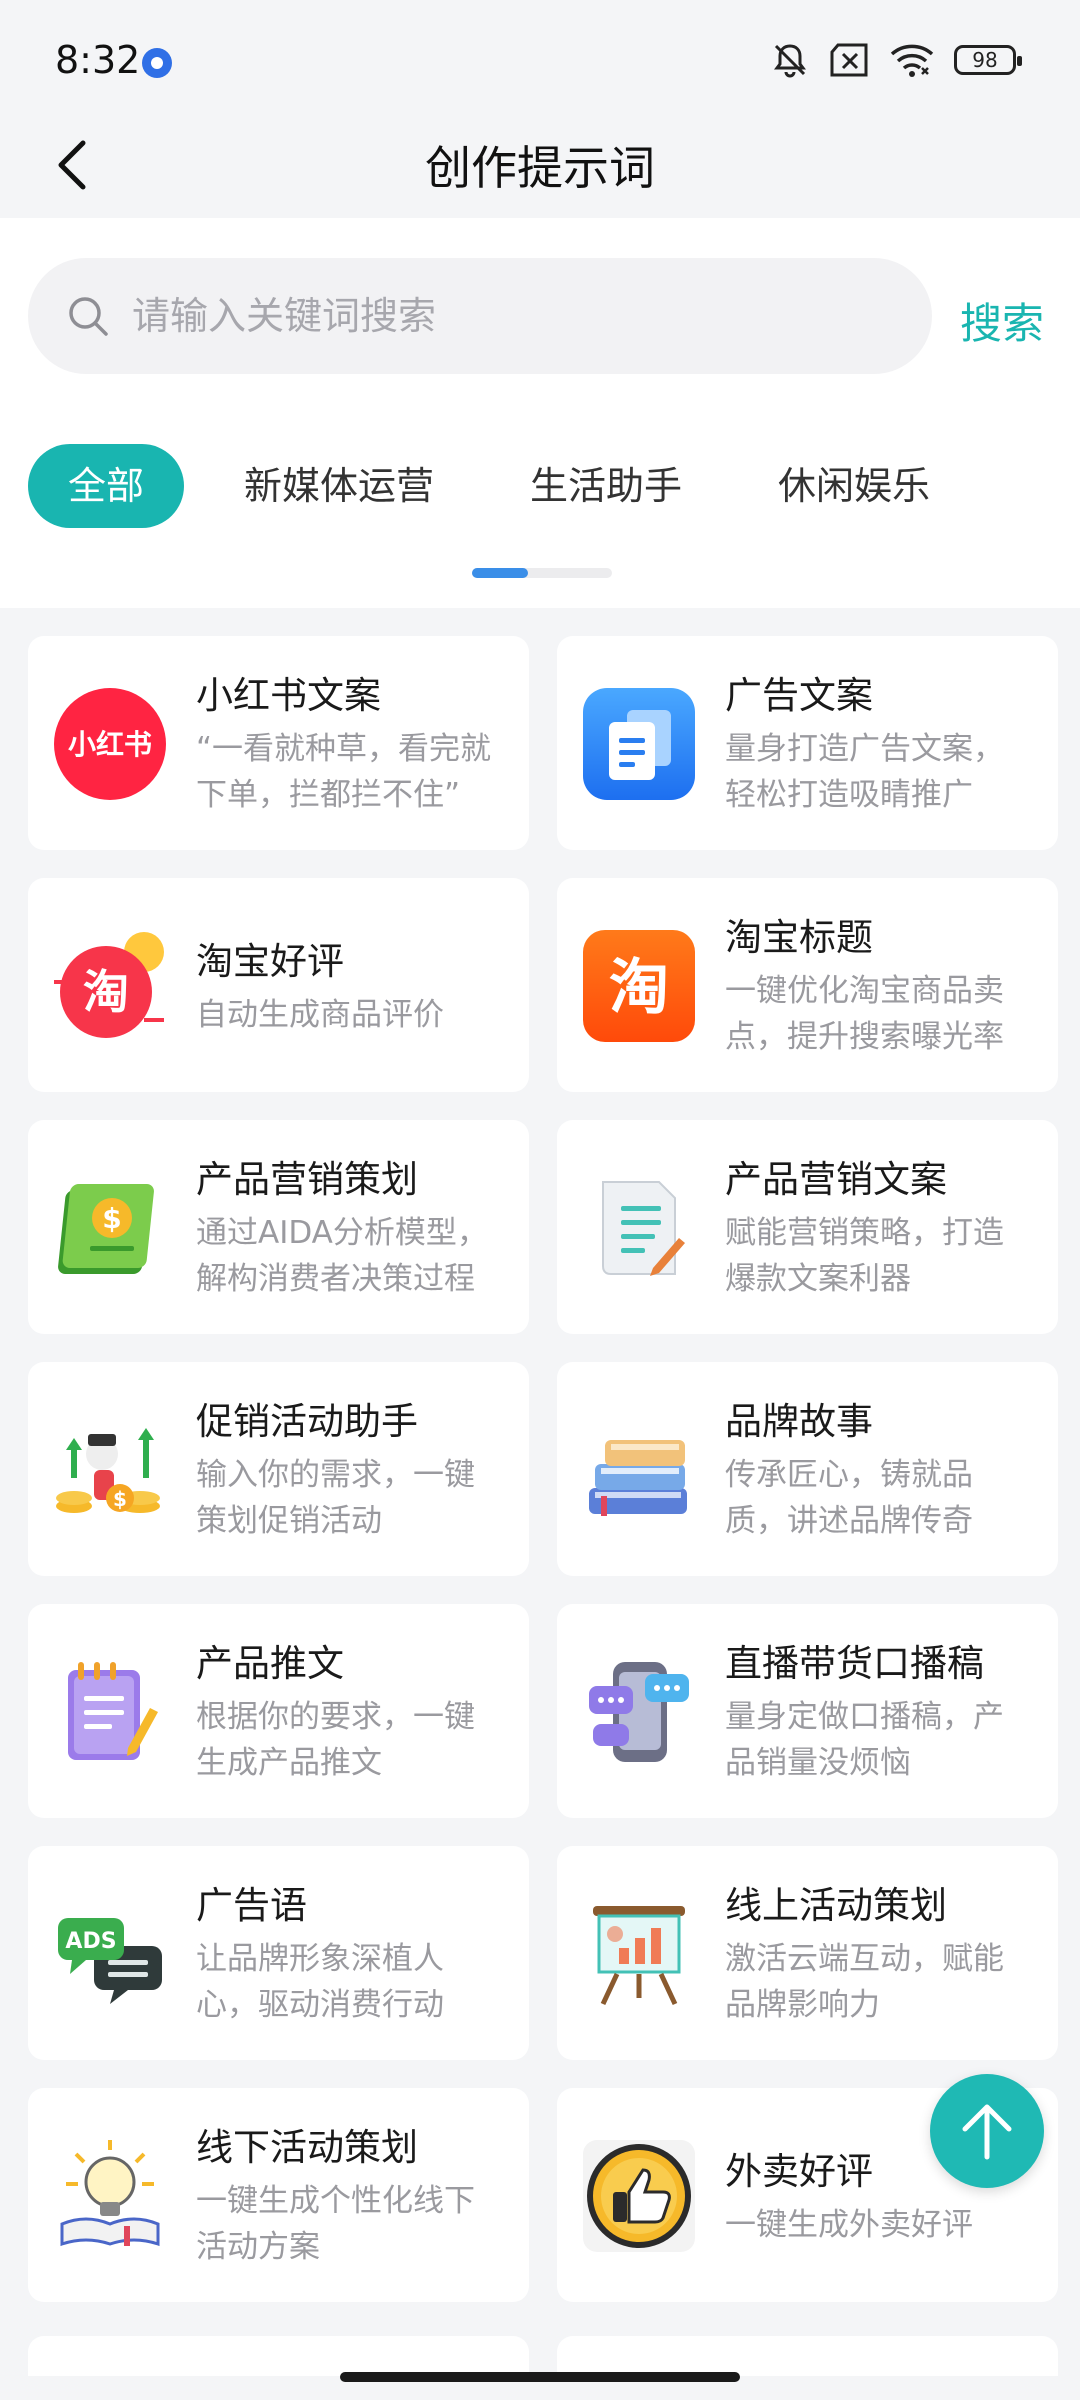  I want to click on card-title: 产品营销策划, so click(307, 1179).